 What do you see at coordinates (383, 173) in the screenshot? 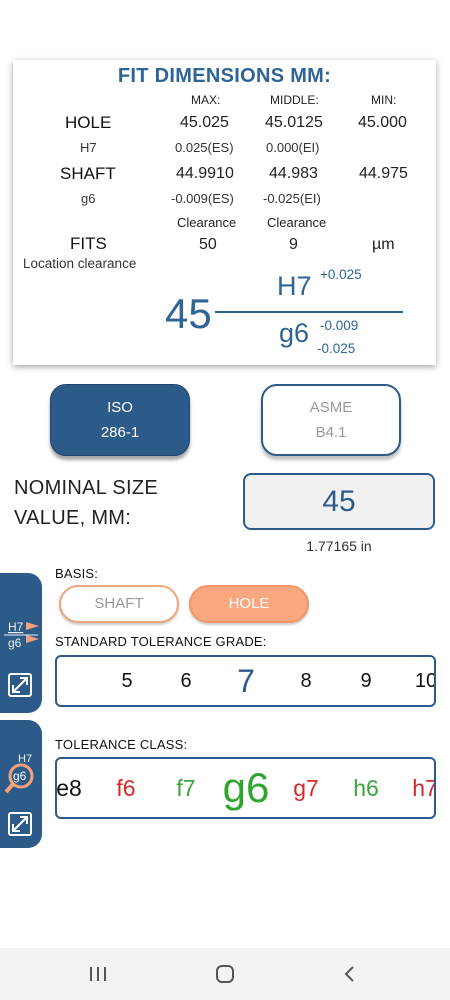
I see `shaft-min: 44.975` at bounding box center [383, 173].